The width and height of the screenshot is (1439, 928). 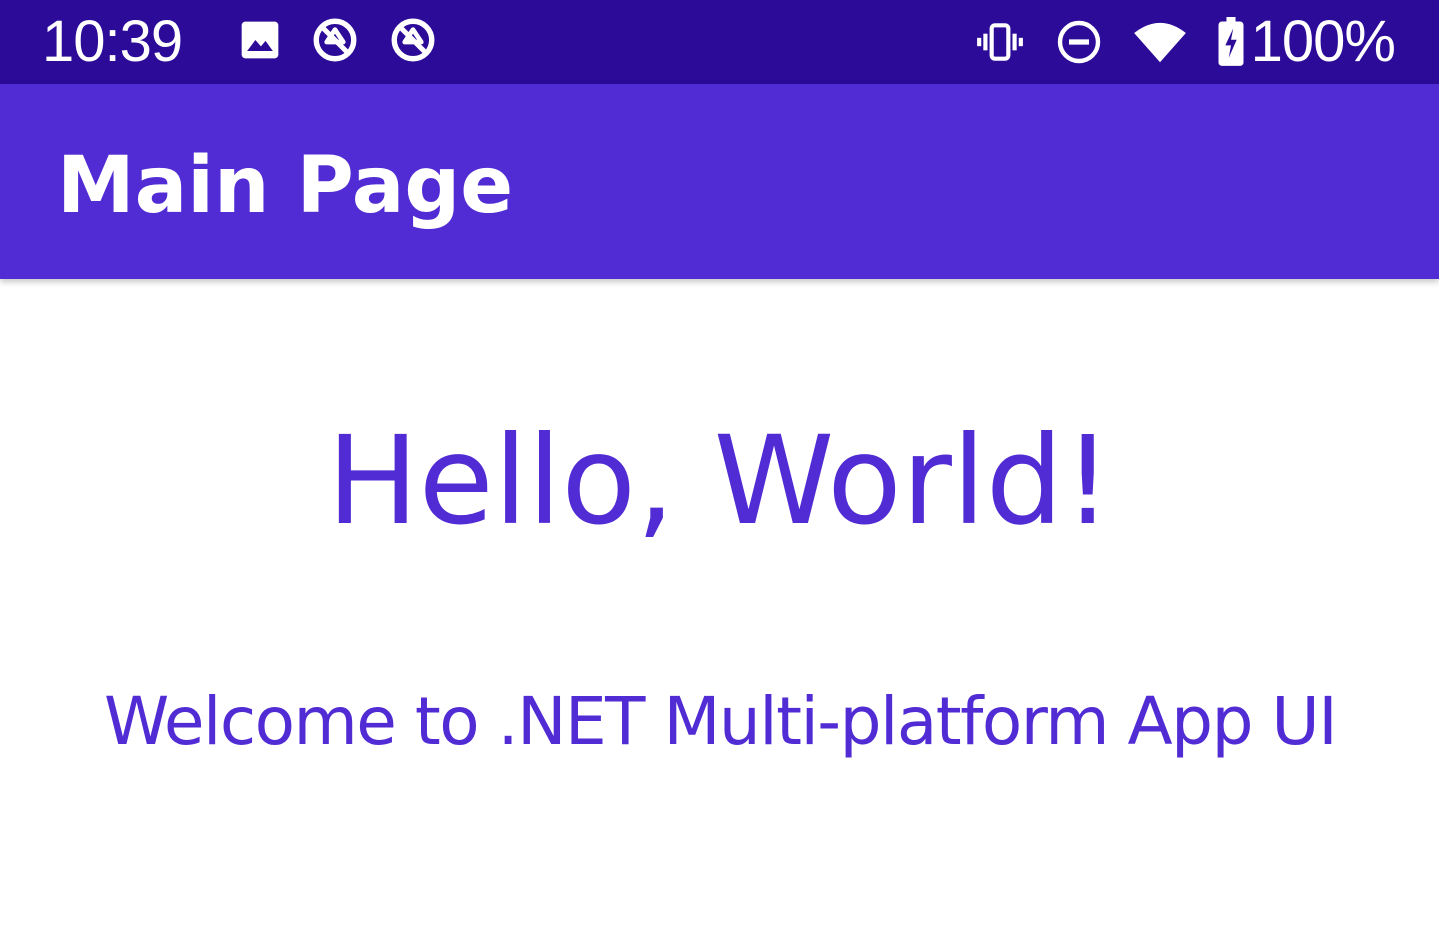 I want to click on battery-percent: 100%, so click(x=1323, y=41).